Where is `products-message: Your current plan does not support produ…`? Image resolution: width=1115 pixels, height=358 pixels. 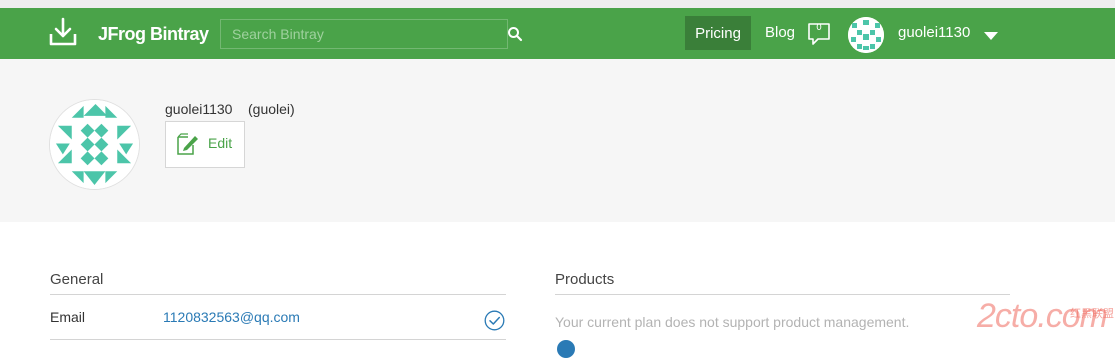 products-message: Your current plan does not support produ… is located at coordinates (732, 322).